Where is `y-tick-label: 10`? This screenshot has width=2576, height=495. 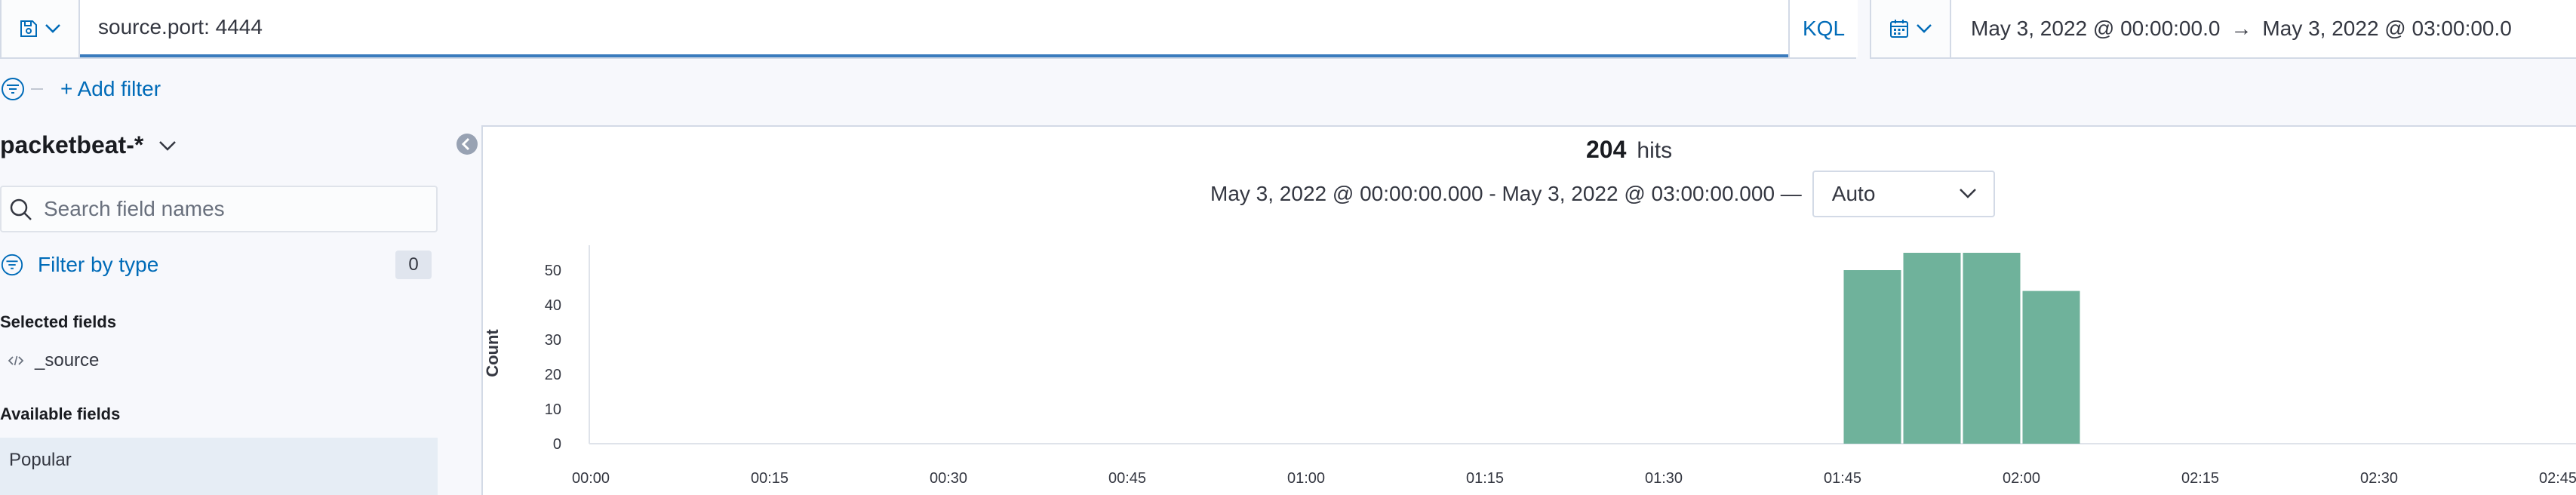
y-tick-label: 10 is located at coordinates (553, 409).